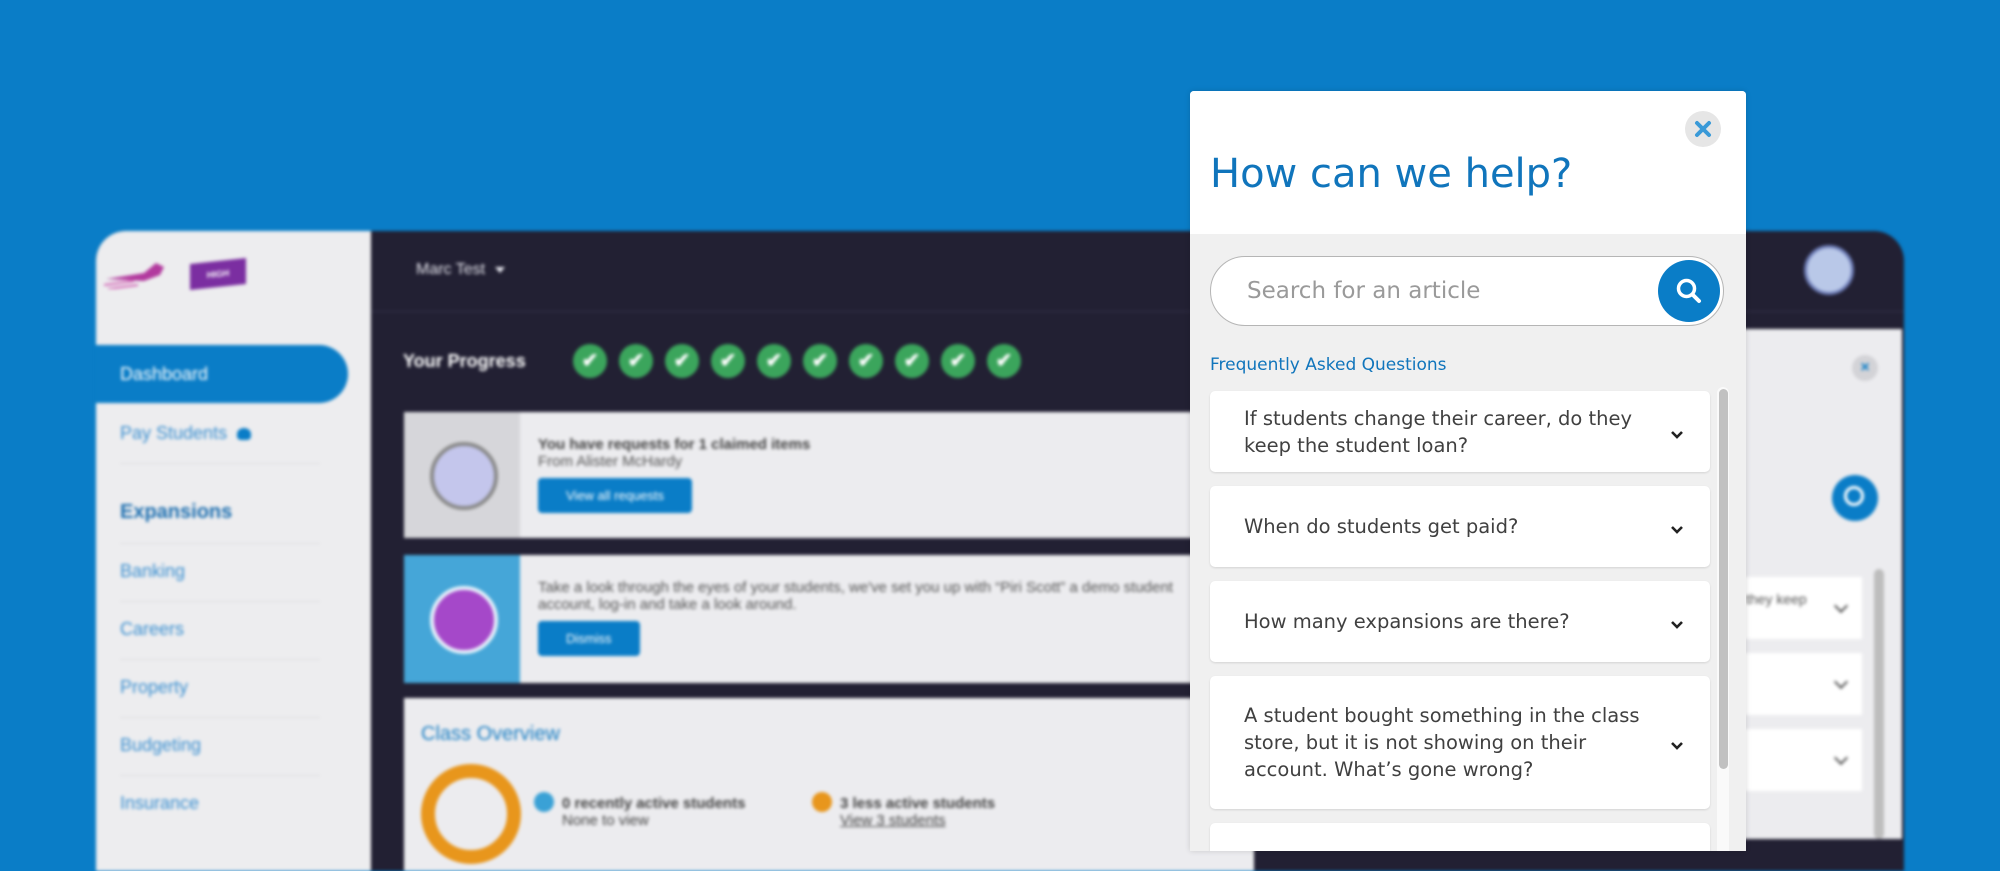 This screenshot has height=871, width=2000. I want to click on user-menu: Marc Test, so click(461, 270).